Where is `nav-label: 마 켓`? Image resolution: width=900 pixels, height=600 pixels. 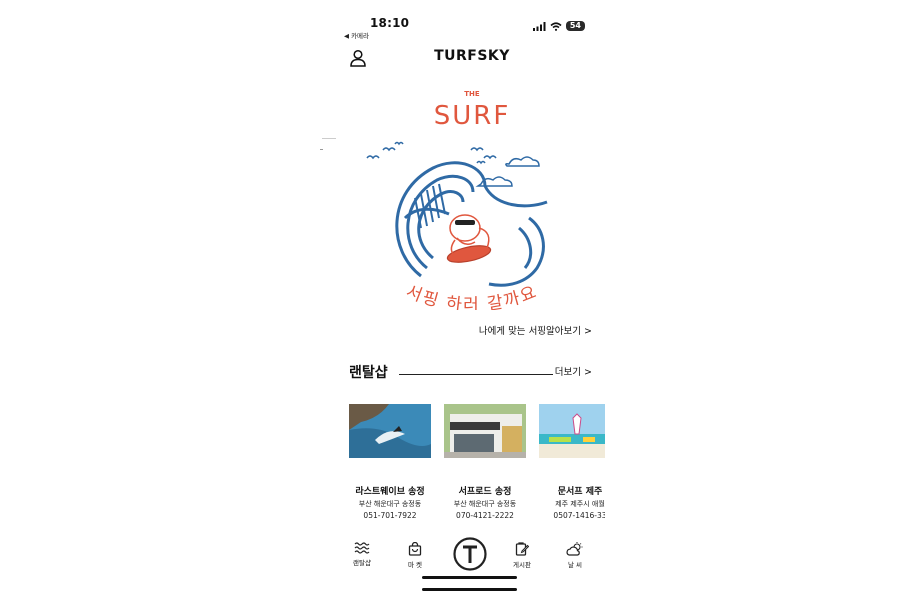
nav-label: 마 켓 is located at coordinates (415, 565).